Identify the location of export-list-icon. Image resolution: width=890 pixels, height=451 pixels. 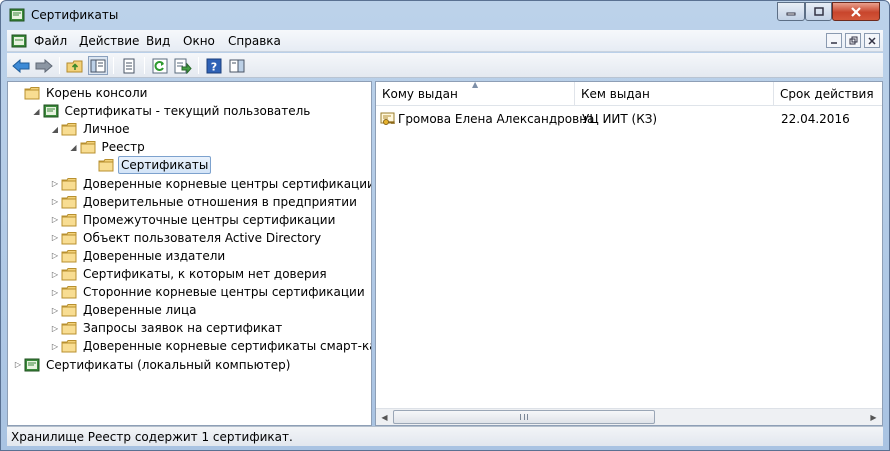
(183, 66).